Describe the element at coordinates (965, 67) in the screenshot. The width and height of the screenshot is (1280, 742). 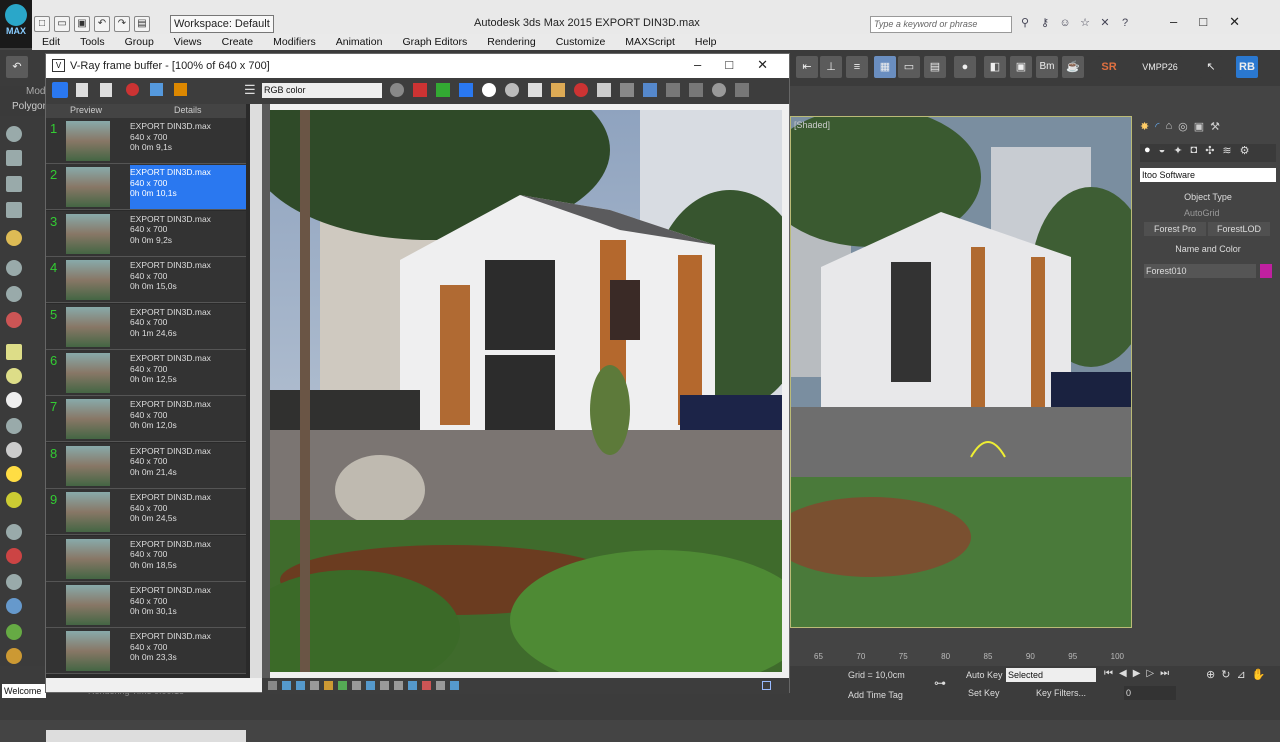
I see `material-editor-icon: ●` at that location.